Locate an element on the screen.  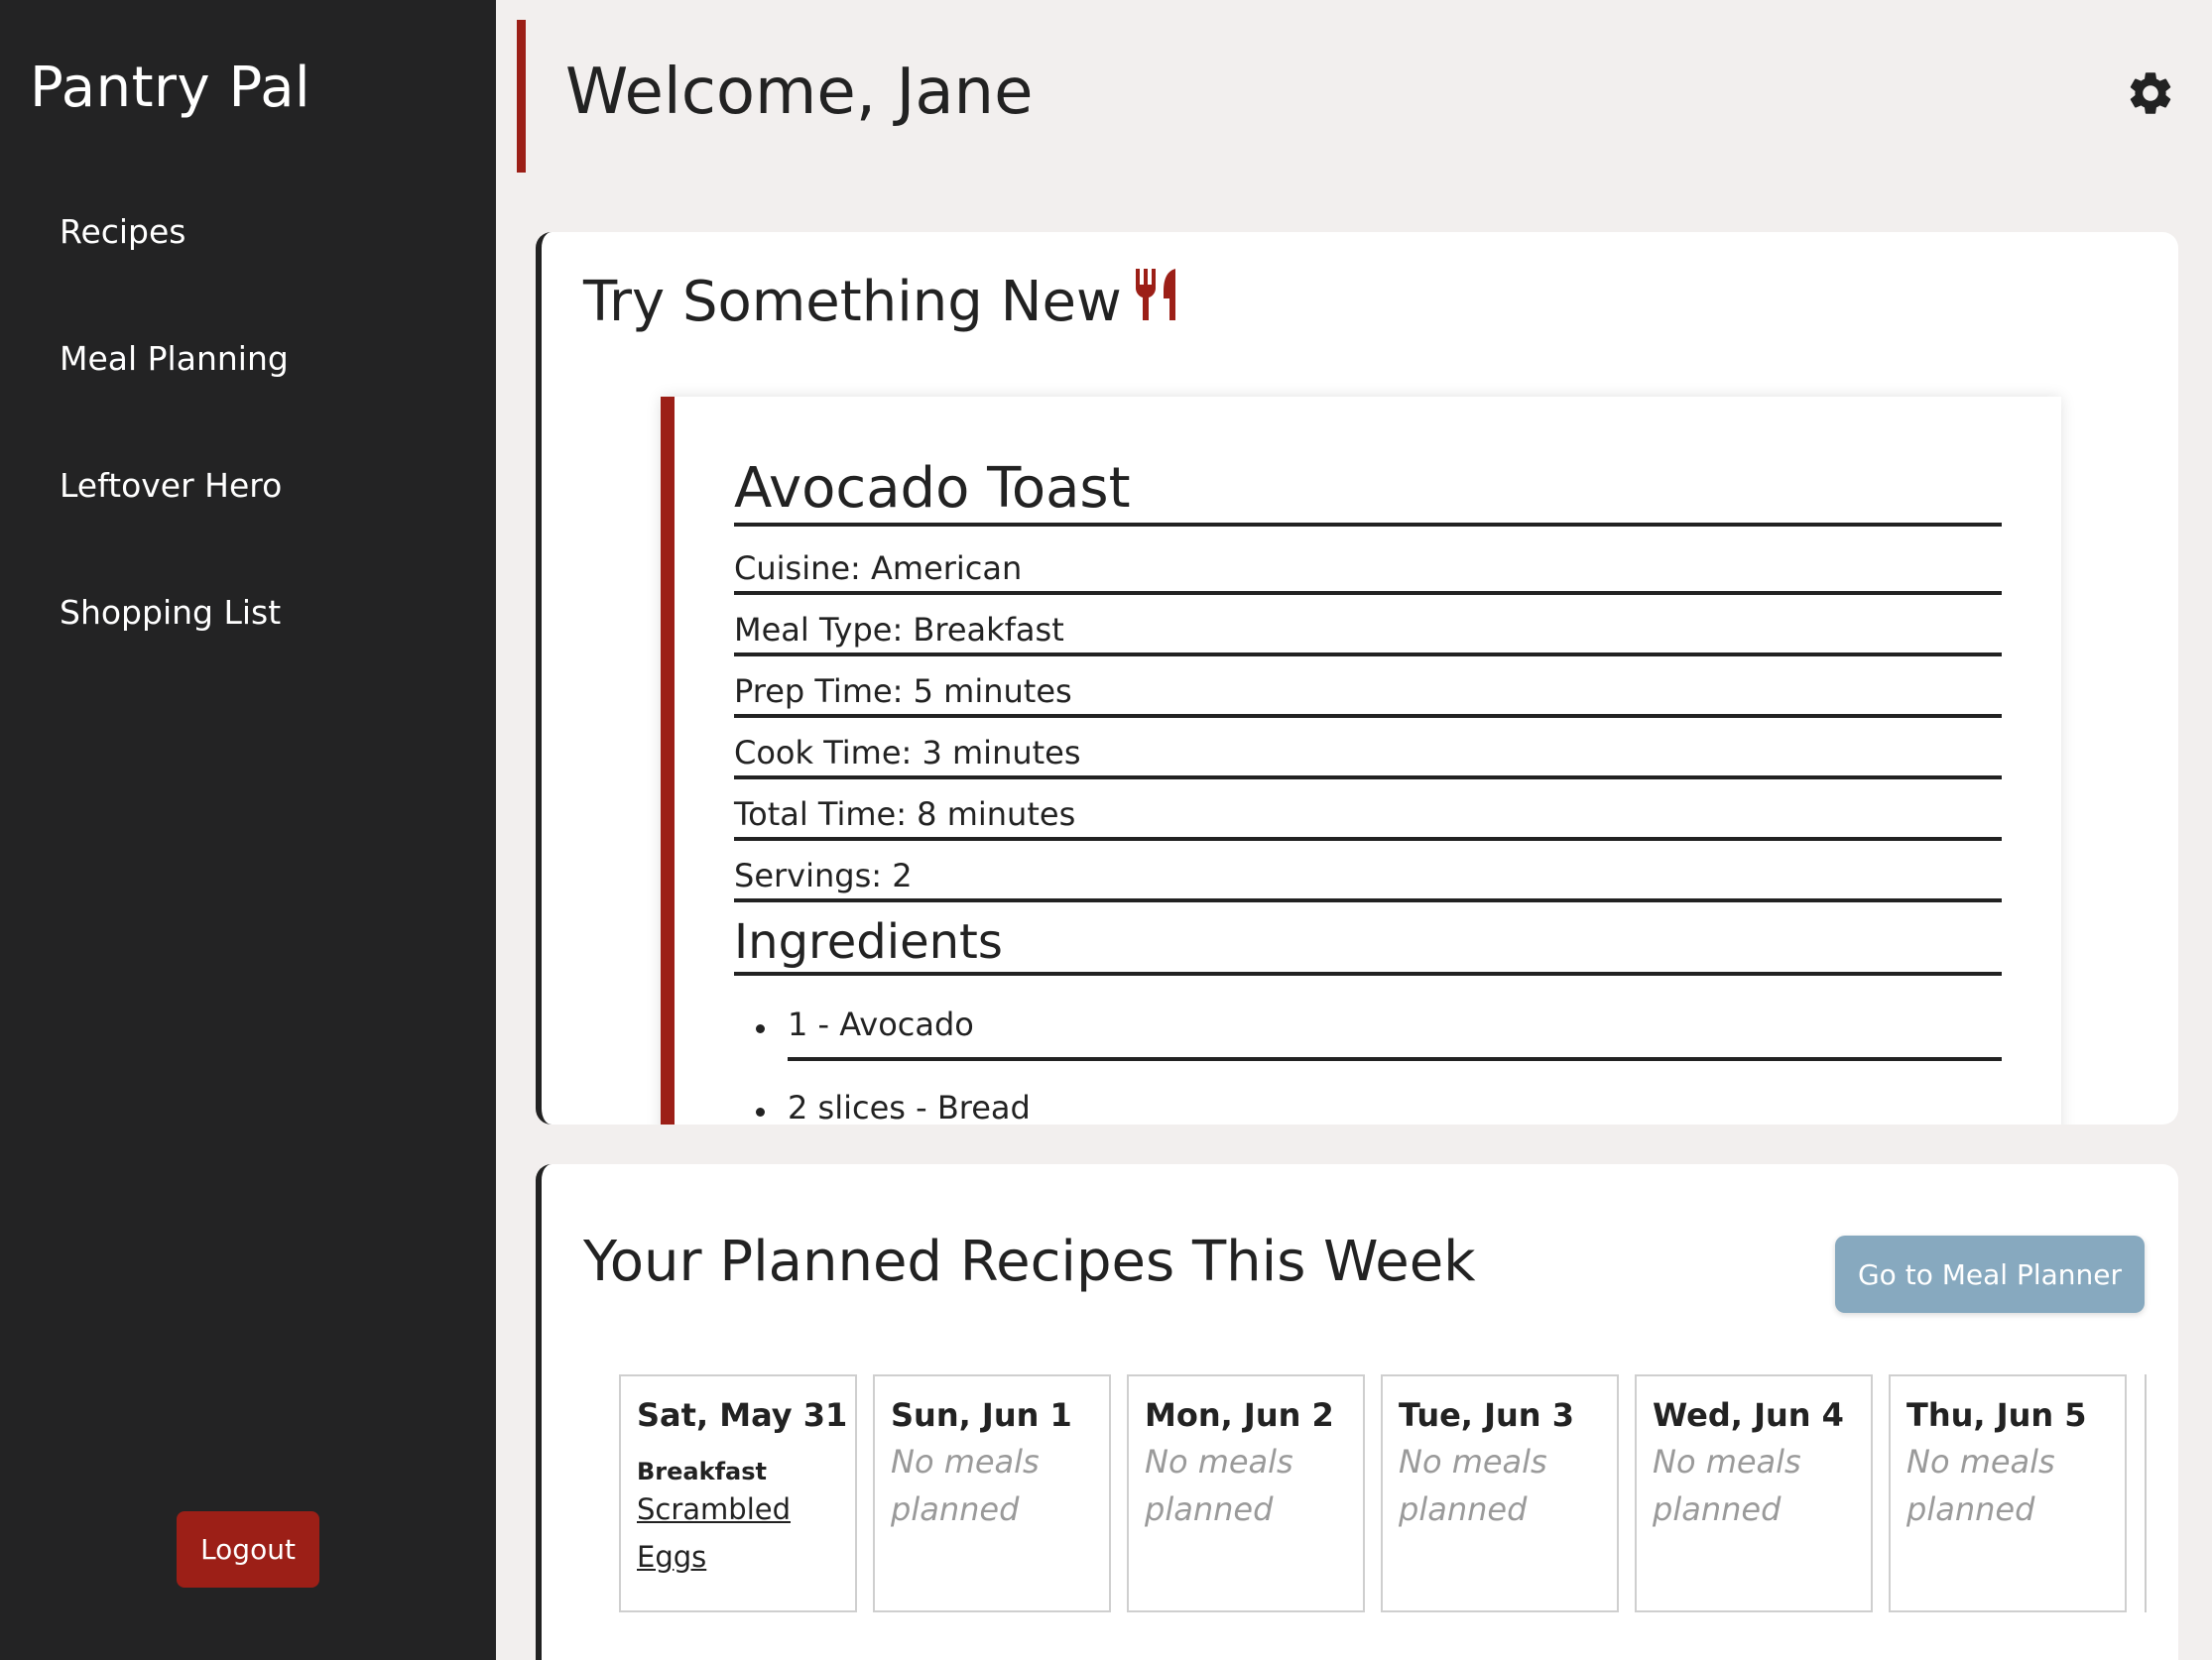
day-card-wed-jun-4: Wed, Jun 4 No meals planned is located at coordinates (1754, 1493).